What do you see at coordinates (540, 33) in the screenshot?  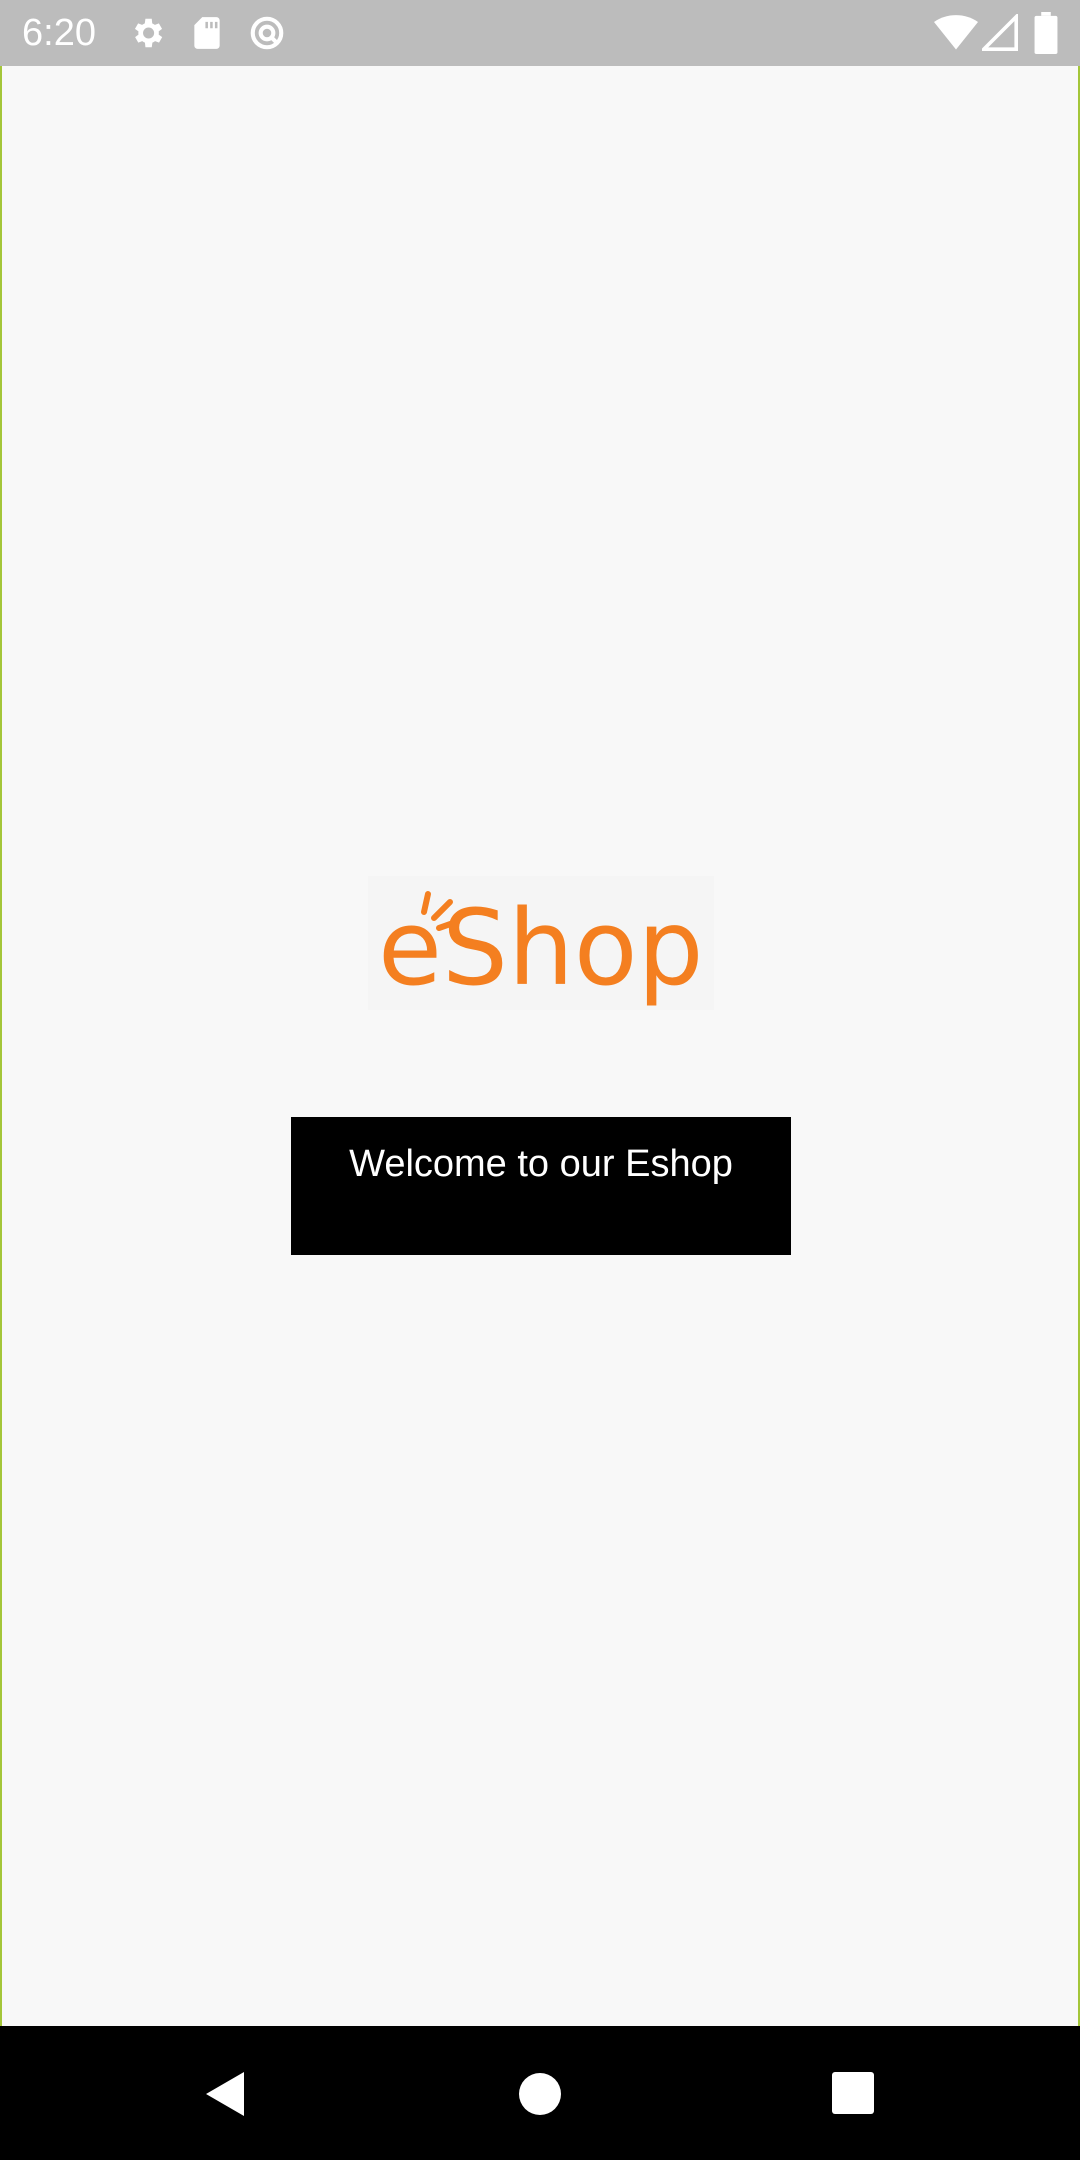 I see `status-bar: 6:20` at bounding box center [540, 33].